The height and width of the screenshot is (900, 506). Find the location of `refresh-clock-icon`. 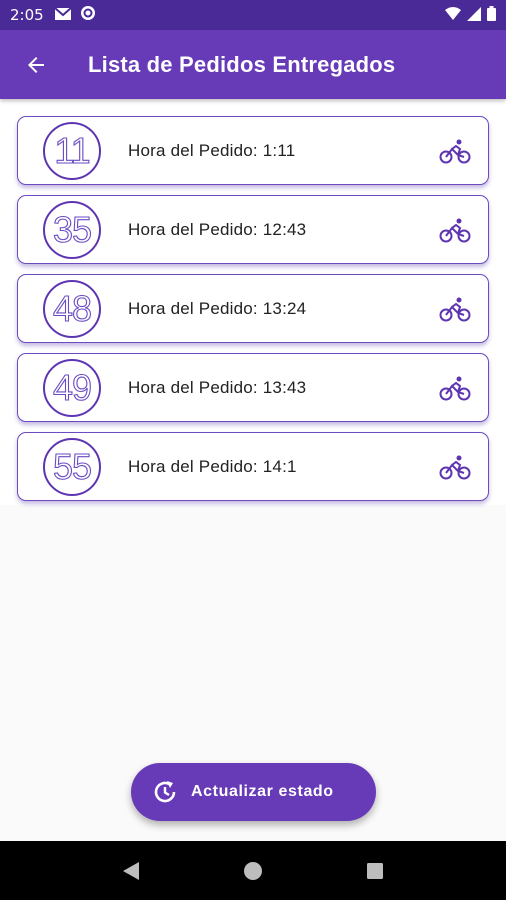

refresh-clock-icon is located at coordinates (165, 792).